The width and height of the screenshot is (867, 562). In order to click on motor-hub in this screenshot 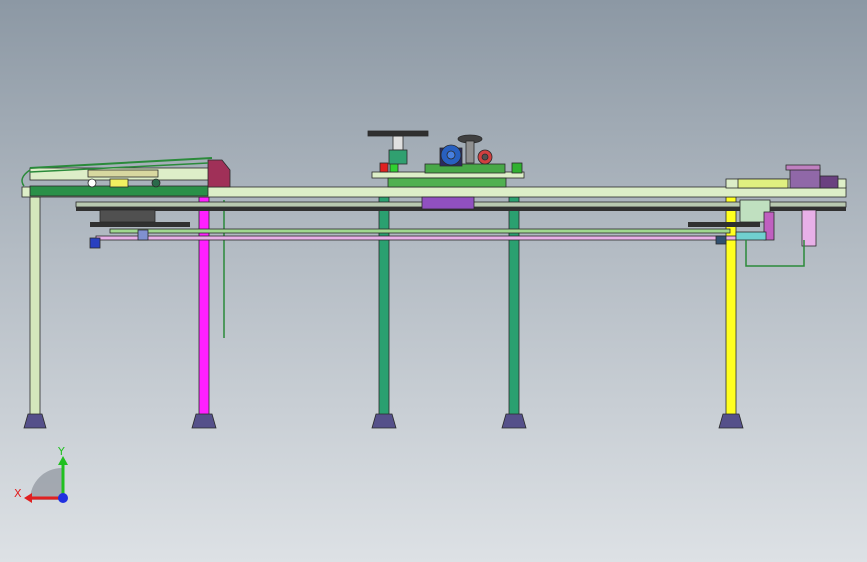, I will do `click(451, 155)`.